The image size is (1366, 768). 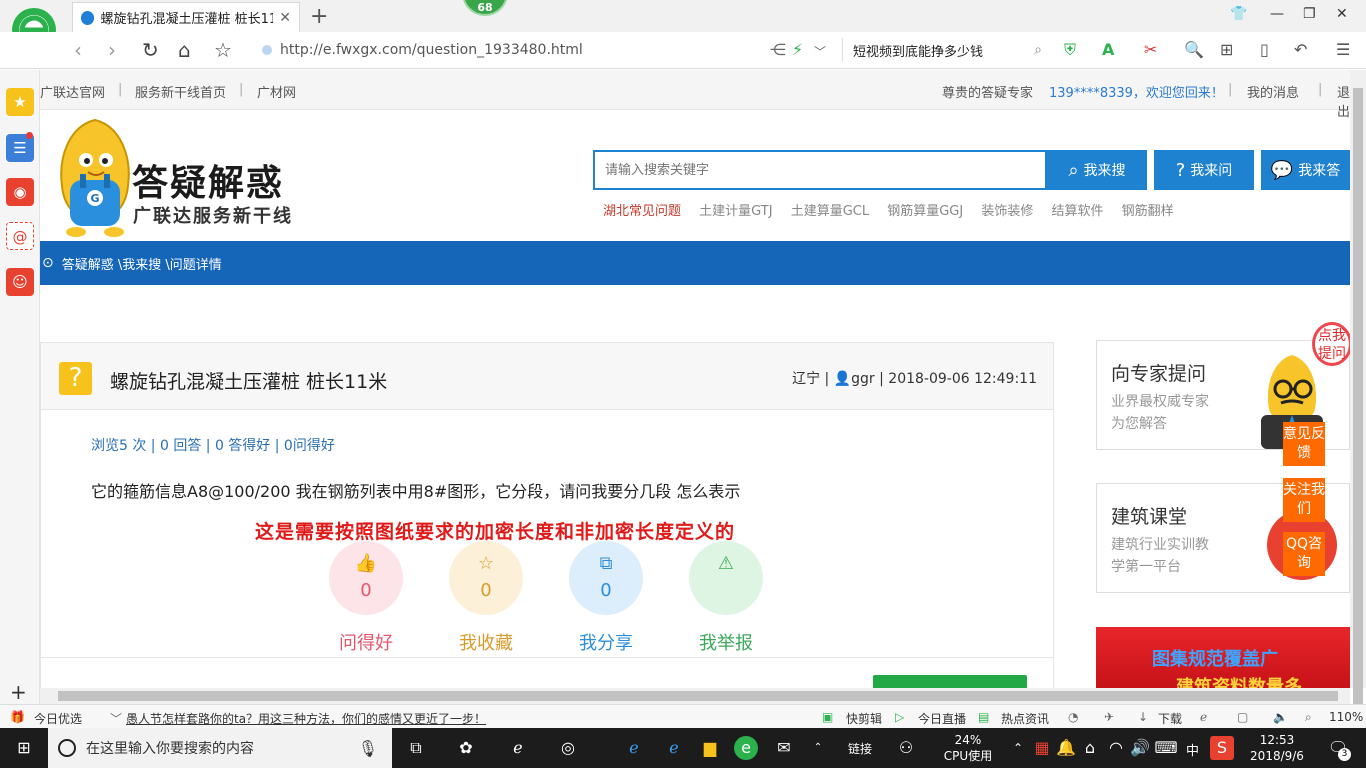 What do you see at coordinates (784, 748) in the screenshot?
I see `mail-envelope-icon: ✉` at bounding box center [784, 748].